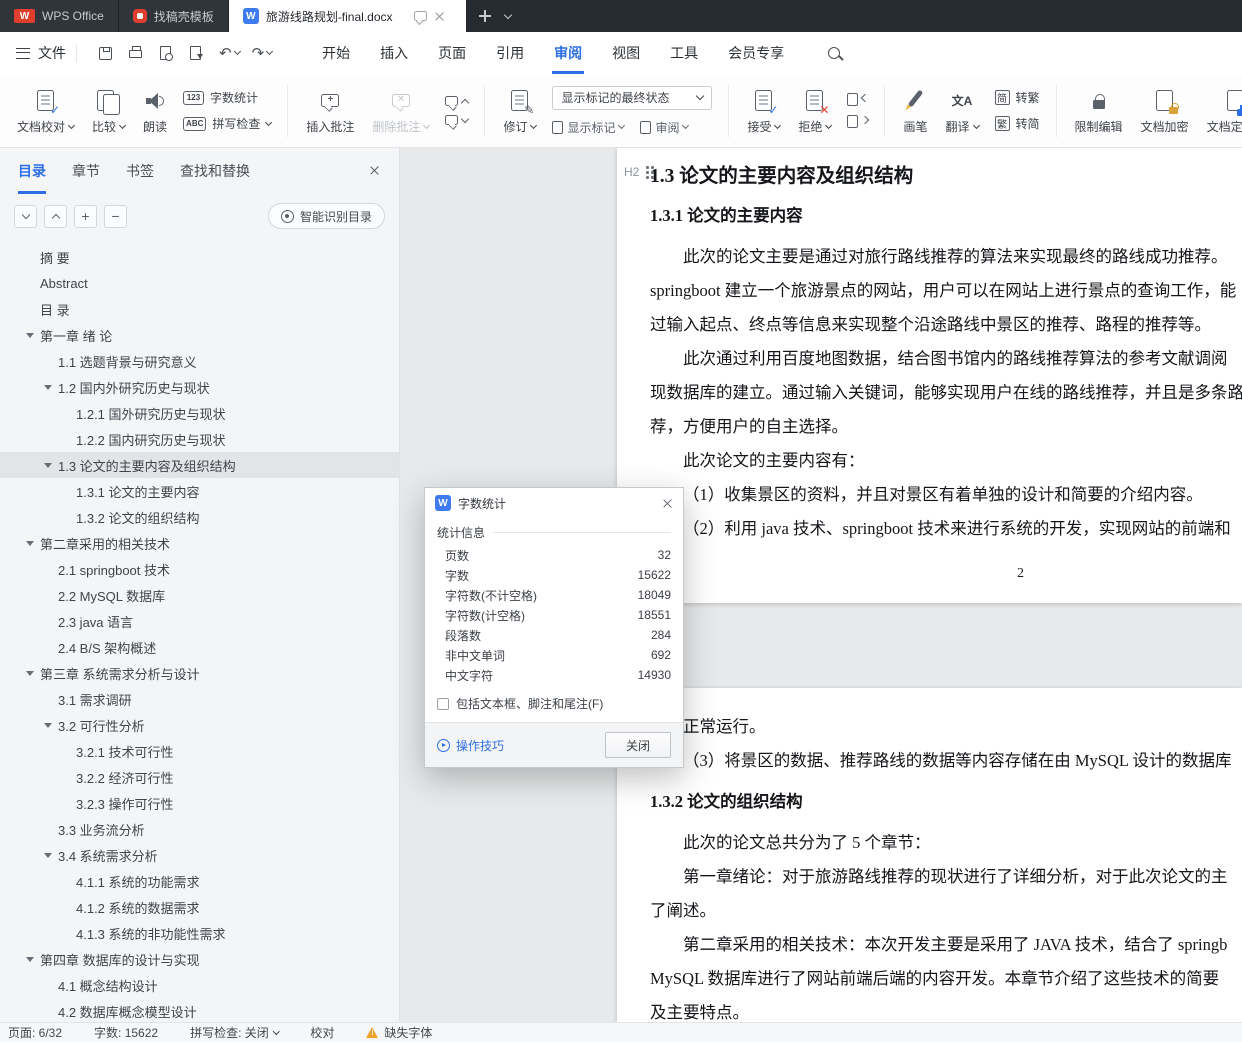 The height and width of the screenshot is (1042, 1242). I want to click on accept-change-button: ✓ 接受, so click(763, 111).